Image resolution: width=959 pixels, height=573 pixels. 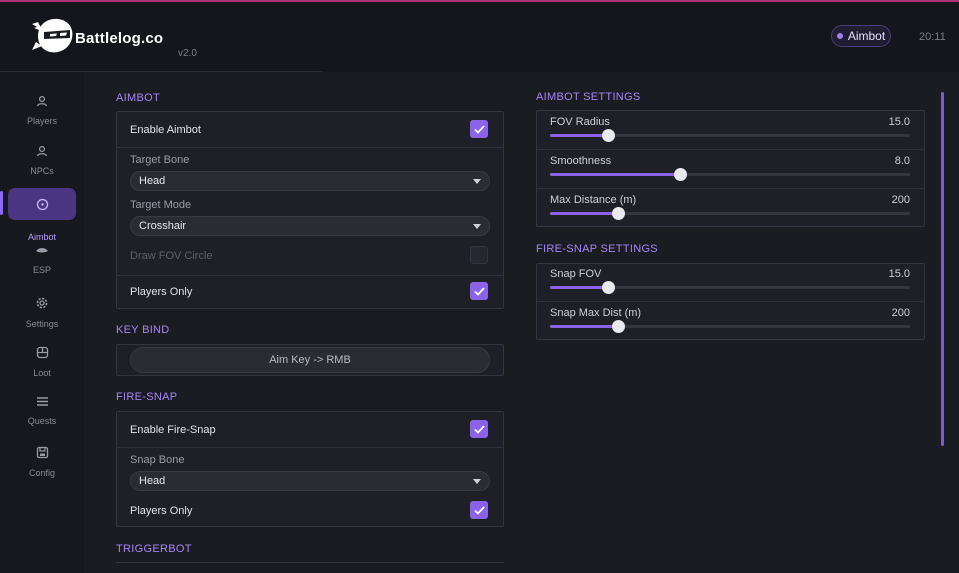 I want to click on brand-name: Battlelog.co, so click(x=119, y=38).